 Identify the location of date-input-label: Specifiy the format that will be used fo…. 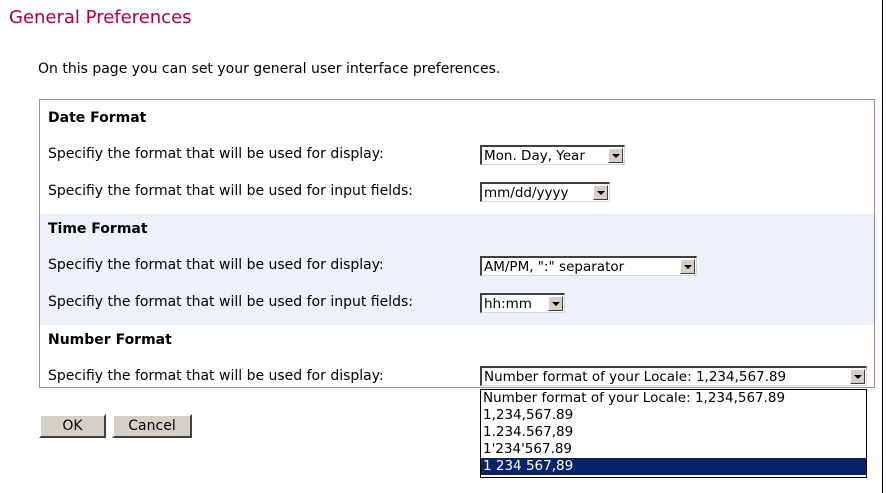
(231, 191).